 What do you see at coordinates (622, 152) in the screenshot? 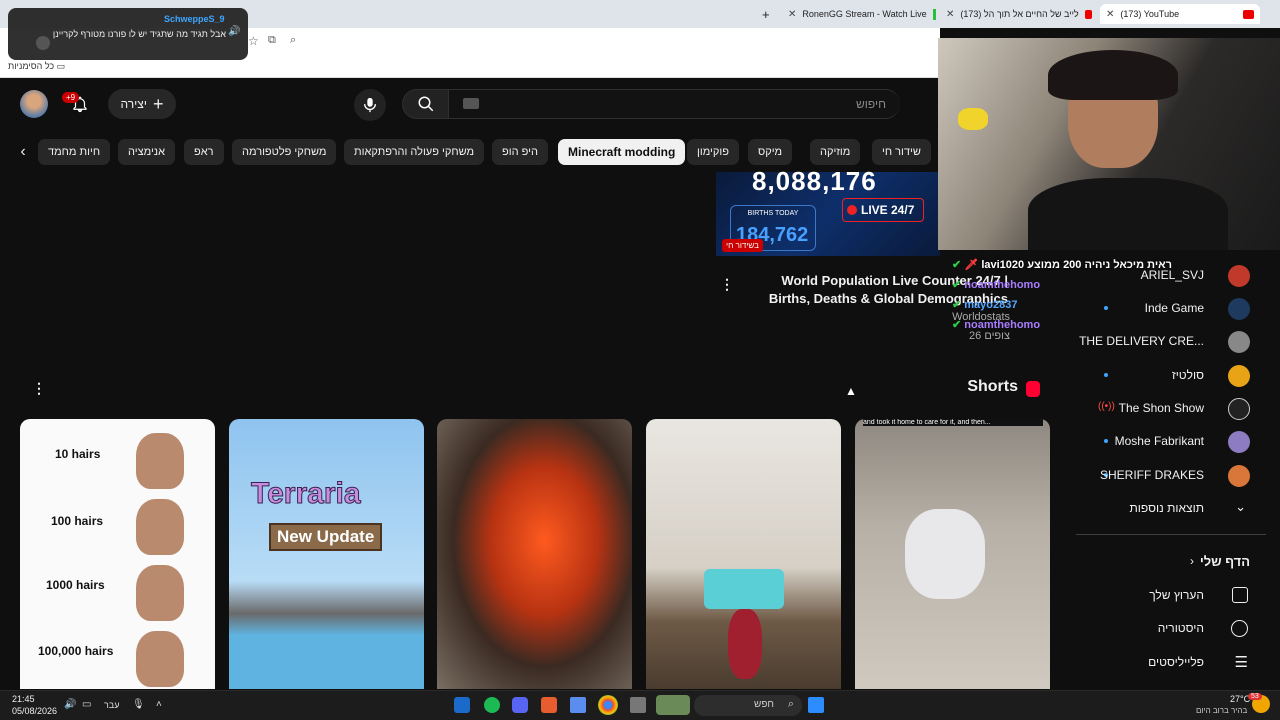
I see `chip-minecraft-modding: Minecraft modding` at bounding box center [622, 152].